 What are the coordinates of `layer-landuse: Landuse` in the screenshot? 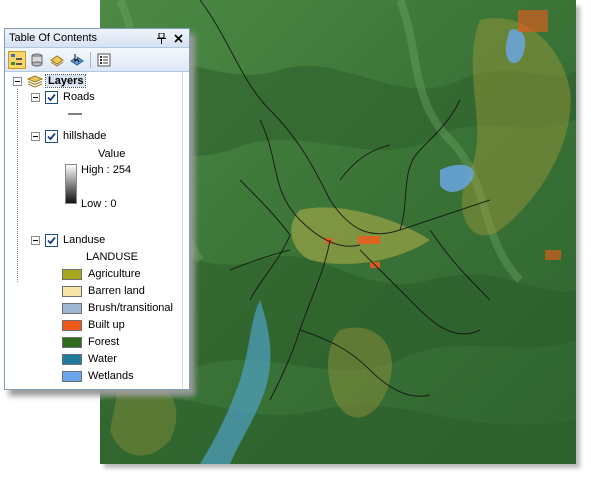 It's located at (68, 240).